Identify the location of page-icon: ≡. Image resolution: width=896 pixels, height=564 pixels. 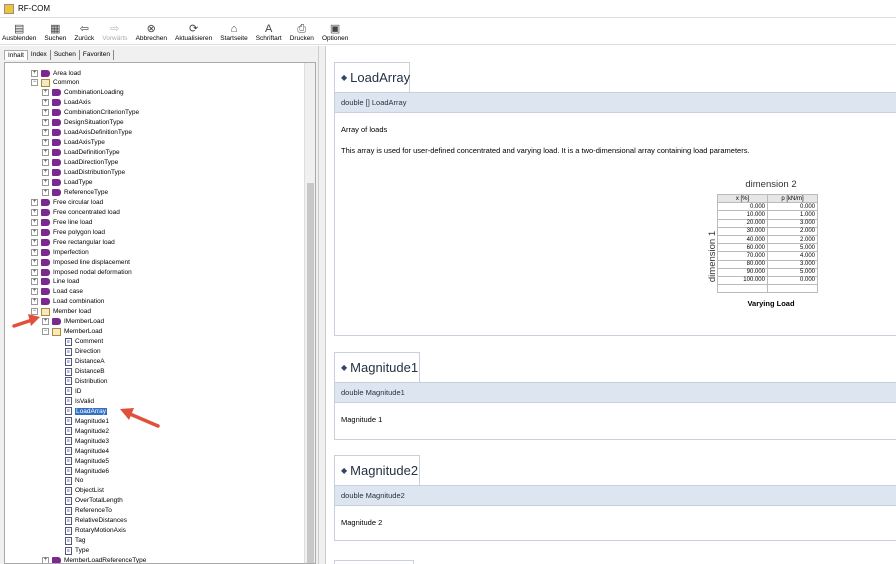
(68, 441).